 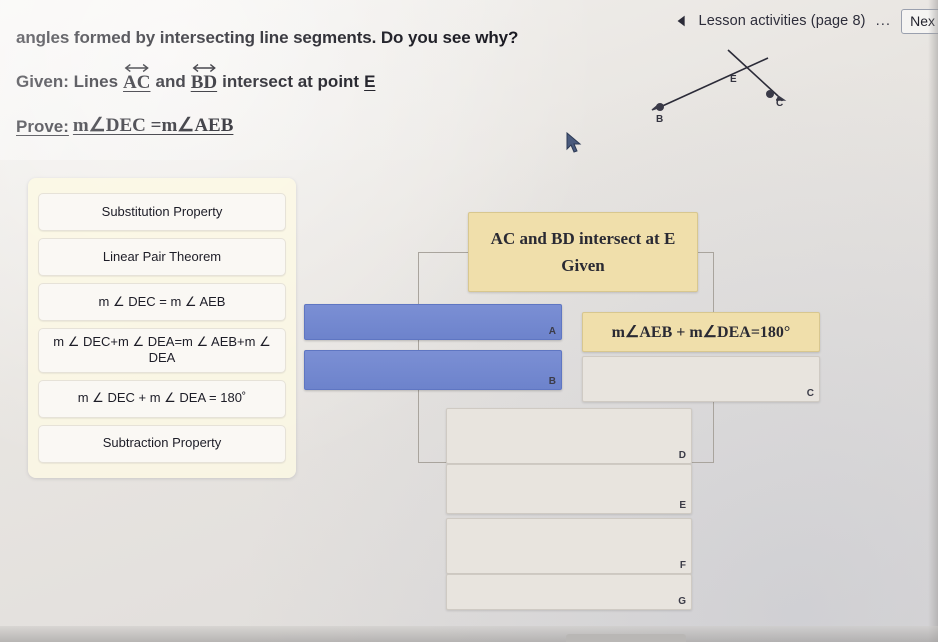 I want to click on screen-right-edge, so click(x=933, y=321).